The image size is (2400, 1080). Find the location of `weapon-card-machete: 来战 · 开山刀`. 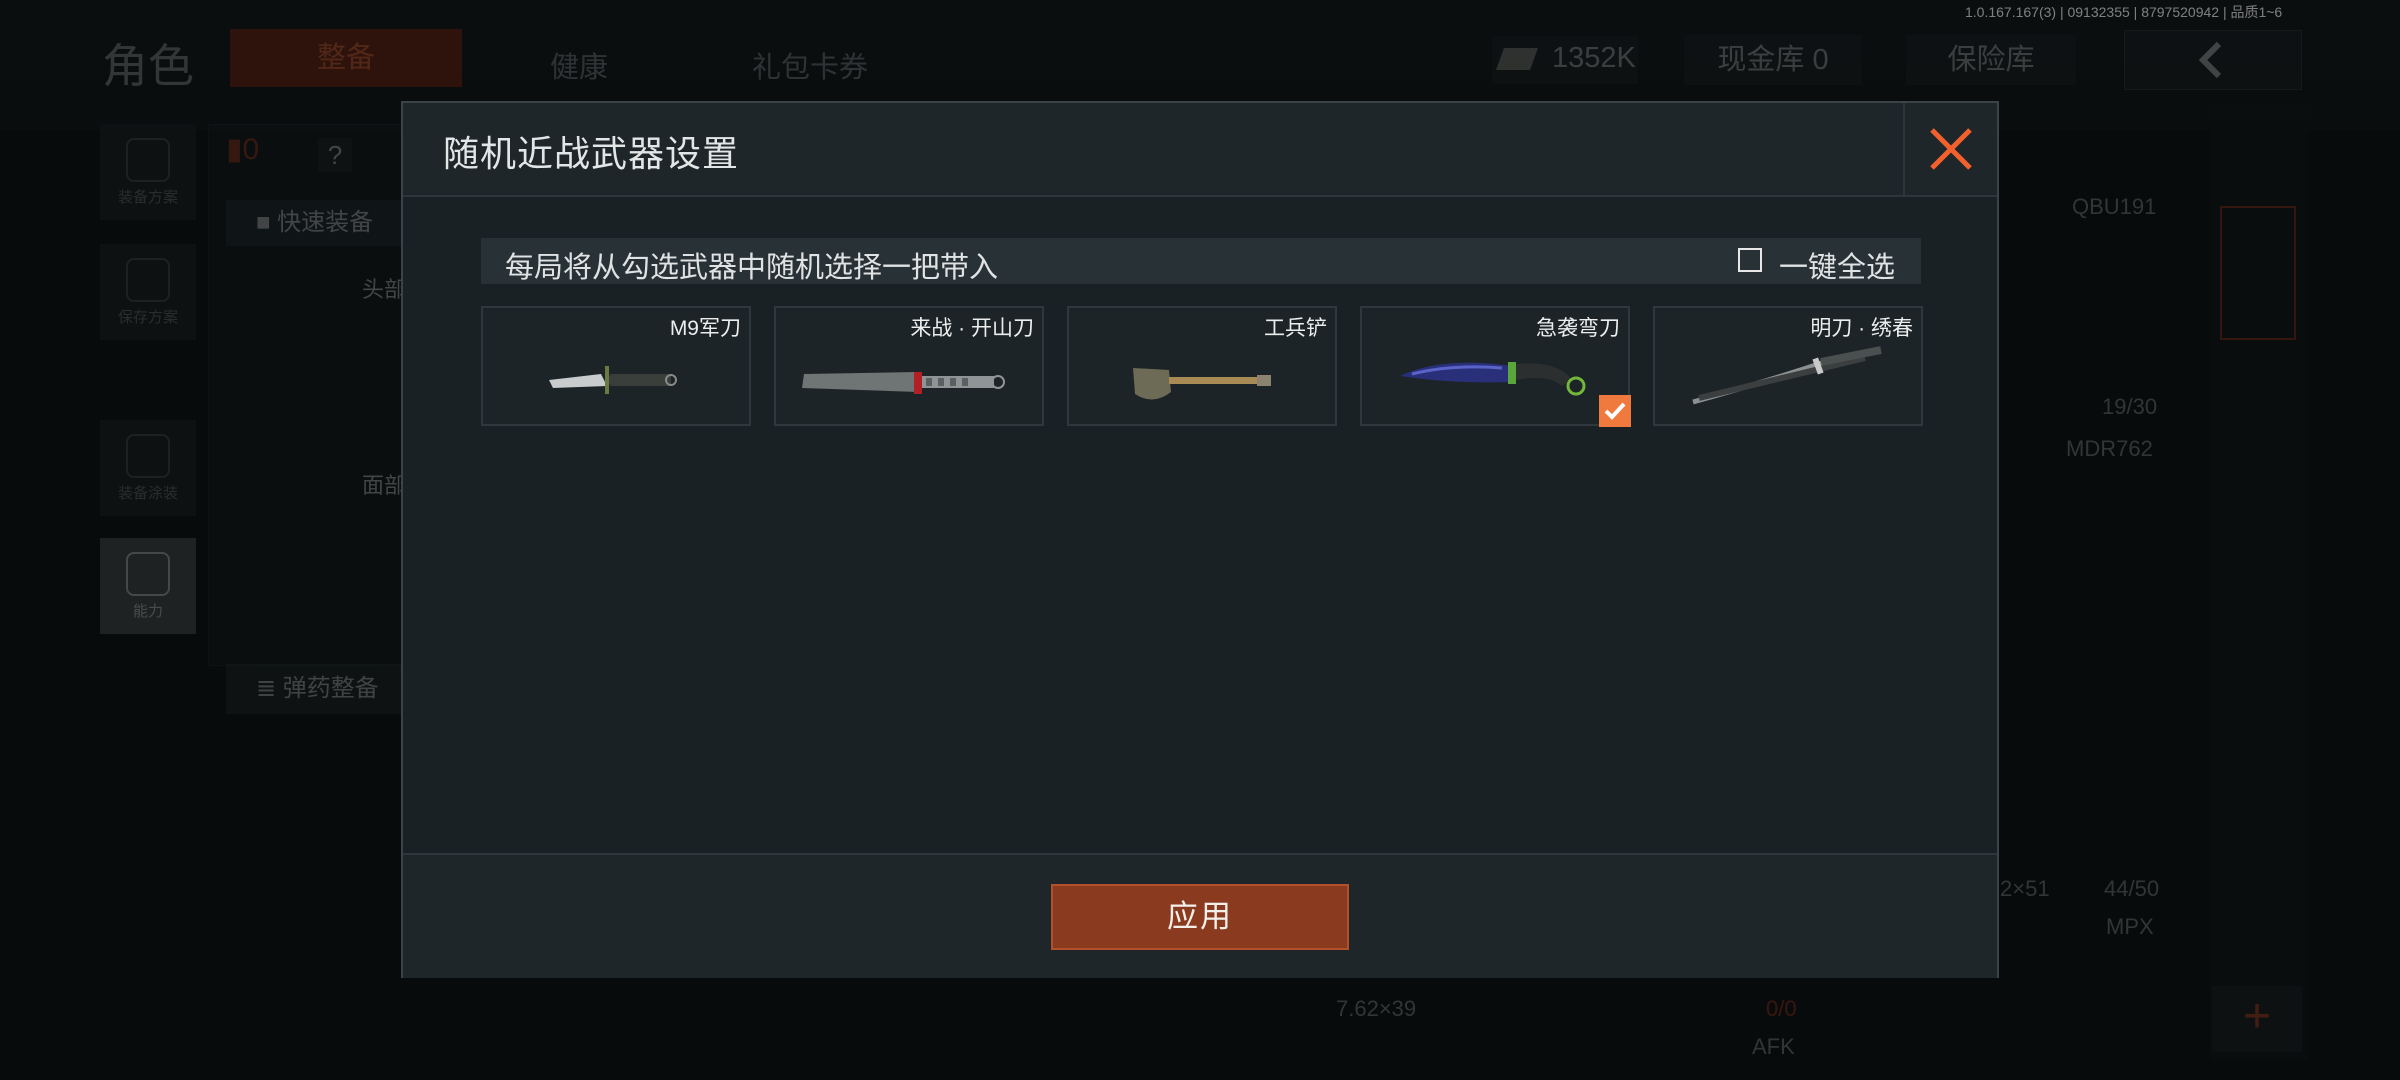

weapon-card-machete: 来战 · 开山刀 is located at coordinates (909, 366).